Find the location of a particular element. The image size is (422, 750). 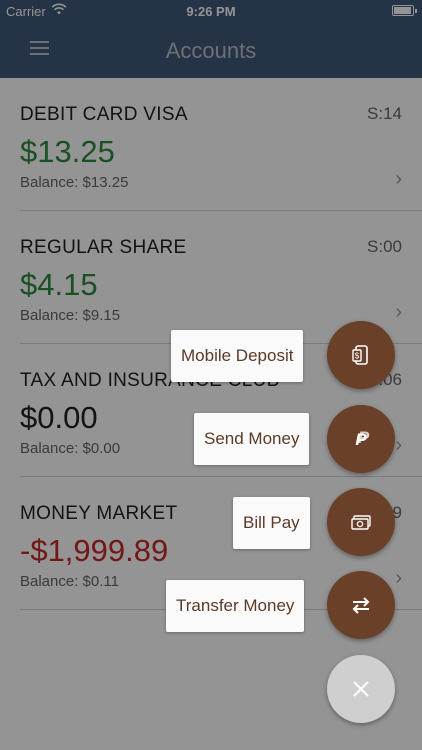

mobile-deposit-button: $ is located at coordinates (361, 355).